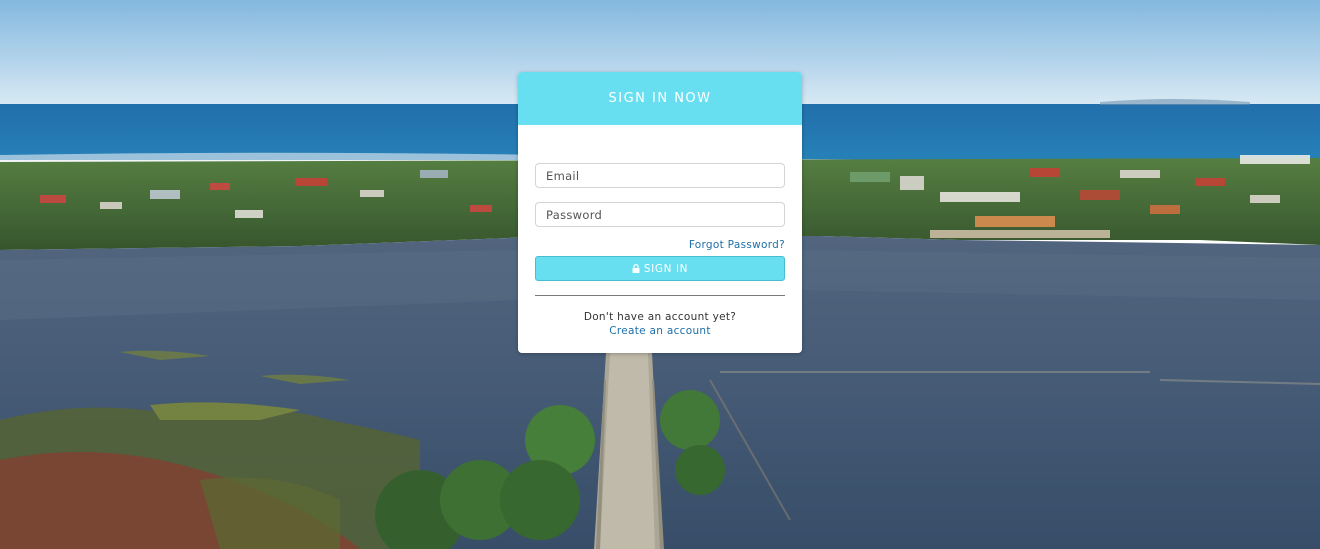  I want to click on login-header: SIGN IN NOW, so click(660, 98).